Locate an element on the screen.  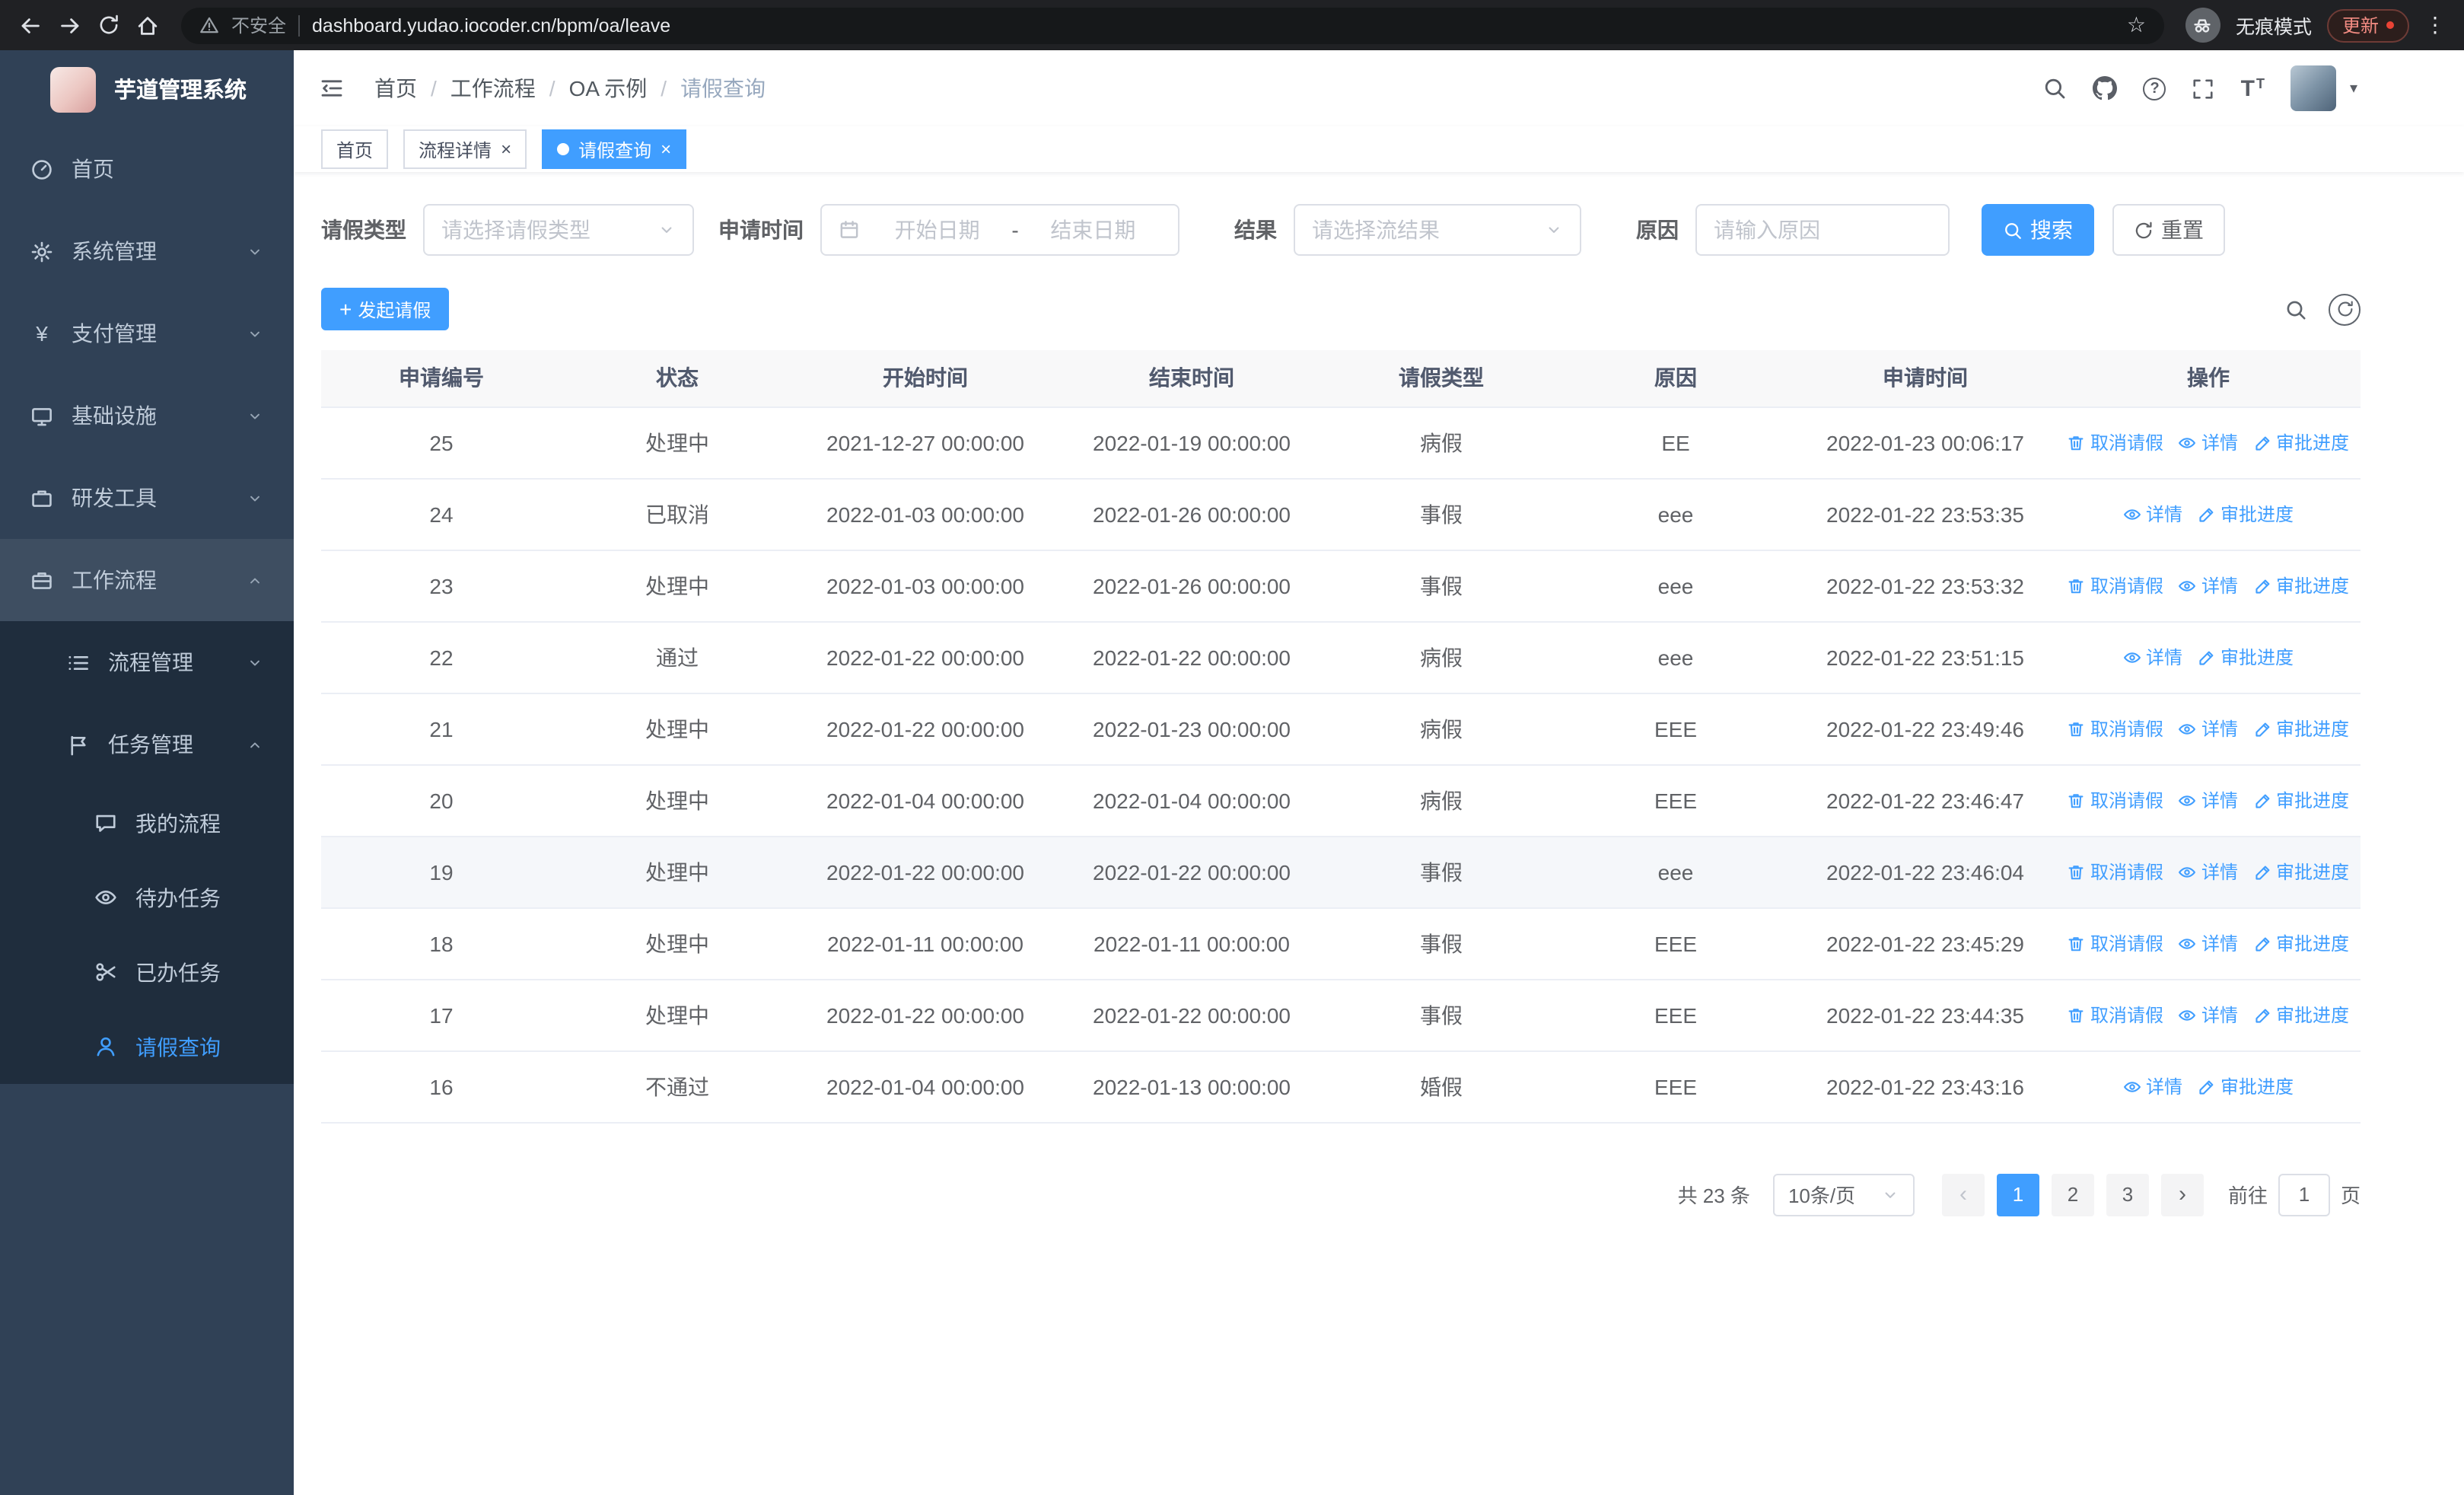
sidebar-item-home: 首页 is located at coordinates (147, 169).